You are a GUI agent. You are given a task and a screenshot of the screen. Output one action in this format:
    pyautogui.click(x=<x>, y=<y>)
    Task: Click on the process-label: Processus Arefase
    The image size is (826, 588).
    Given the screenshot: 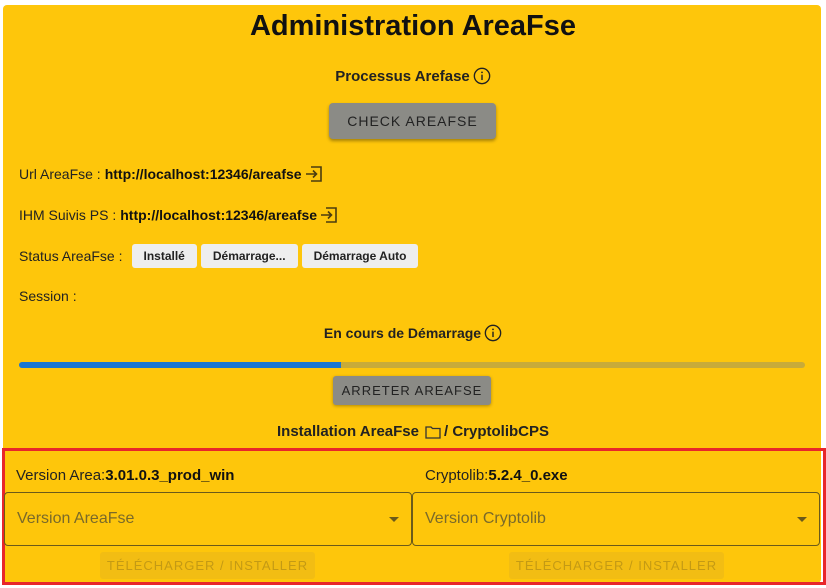 What is the action you would take?
    pyautogui.click(x=402, y=76)
    